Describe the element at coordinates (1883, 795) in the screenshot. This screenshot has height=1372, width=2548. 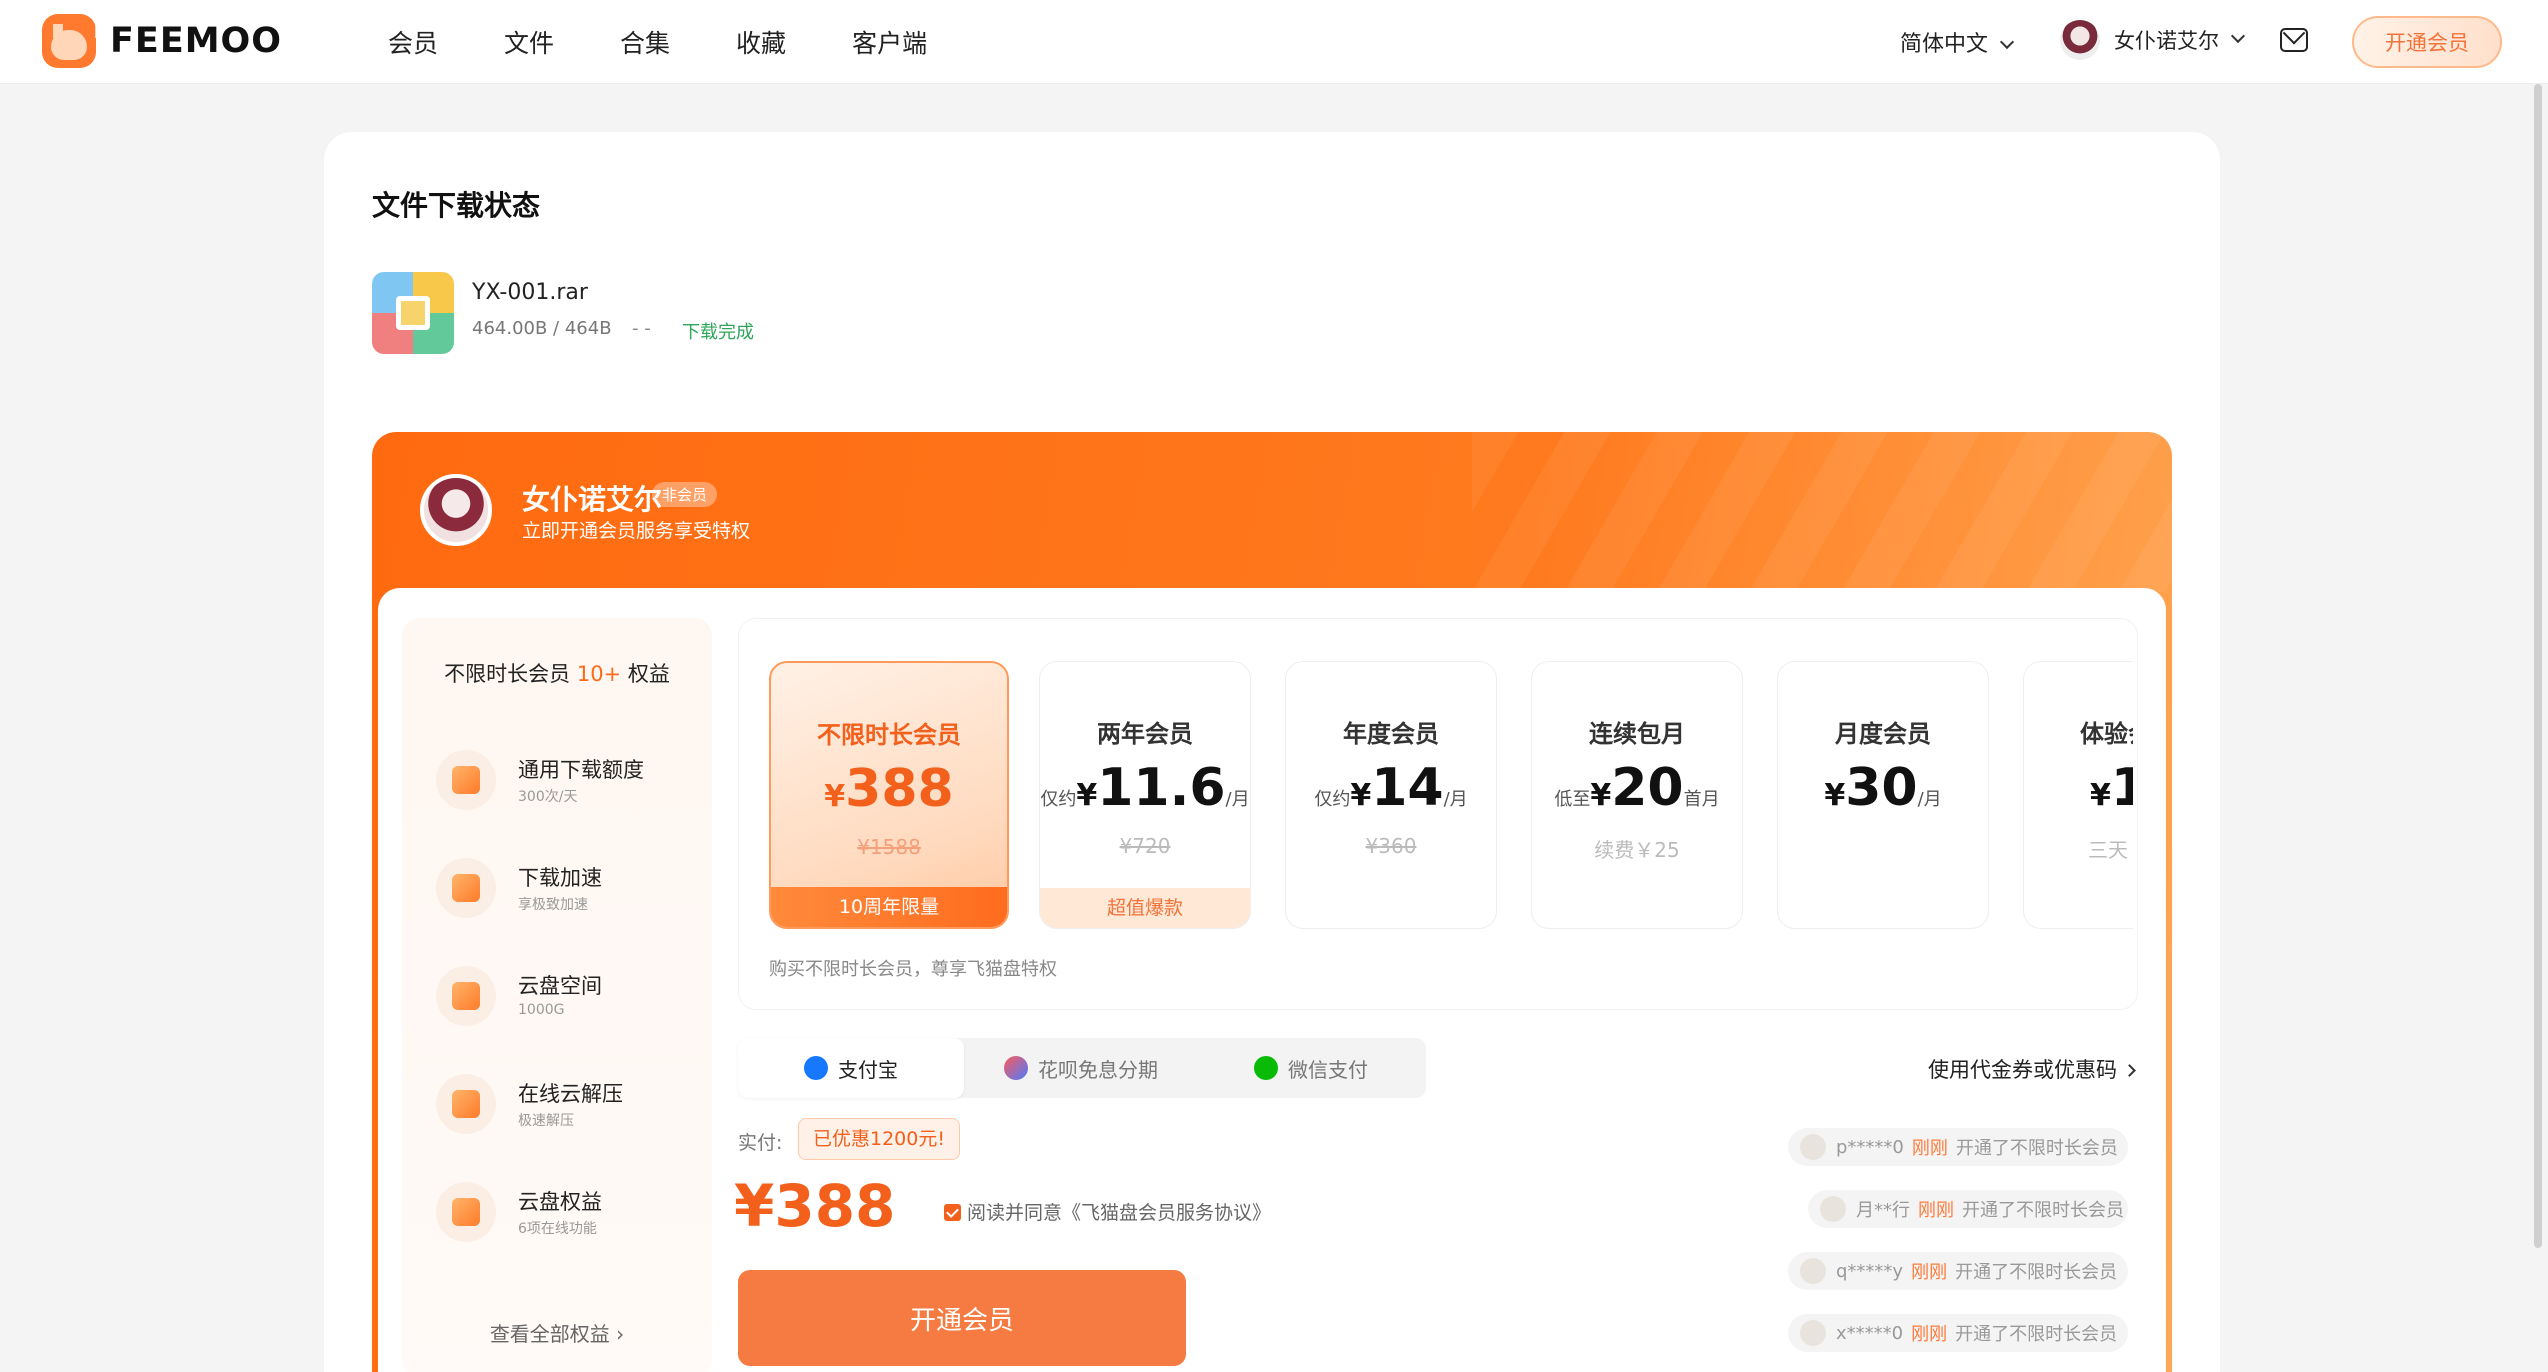
I see `plan-monthly: 月度会员 ¥30/月` at that location.